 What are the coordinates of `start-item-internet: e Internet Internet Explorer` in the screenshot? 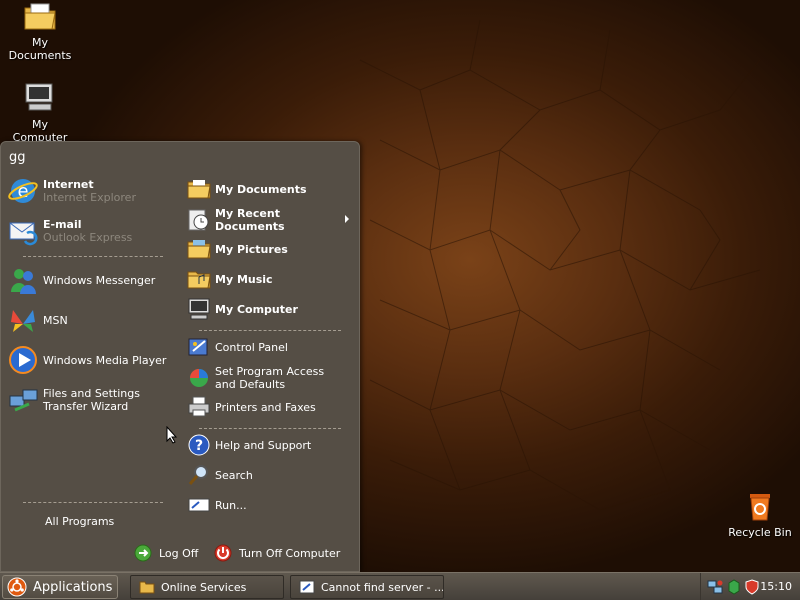 It's located at (71, 191).